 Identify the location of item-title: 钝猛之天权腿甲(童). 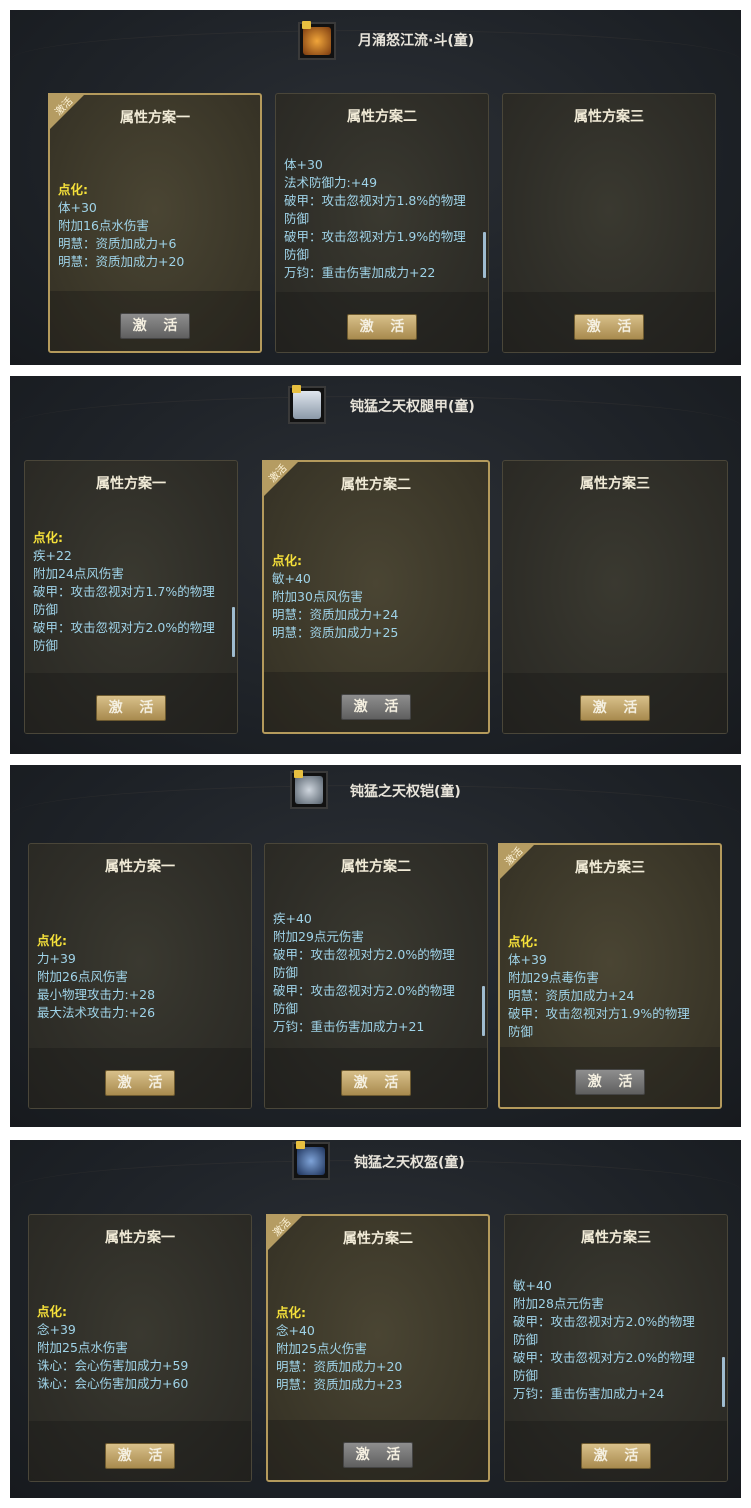
(412, 407).